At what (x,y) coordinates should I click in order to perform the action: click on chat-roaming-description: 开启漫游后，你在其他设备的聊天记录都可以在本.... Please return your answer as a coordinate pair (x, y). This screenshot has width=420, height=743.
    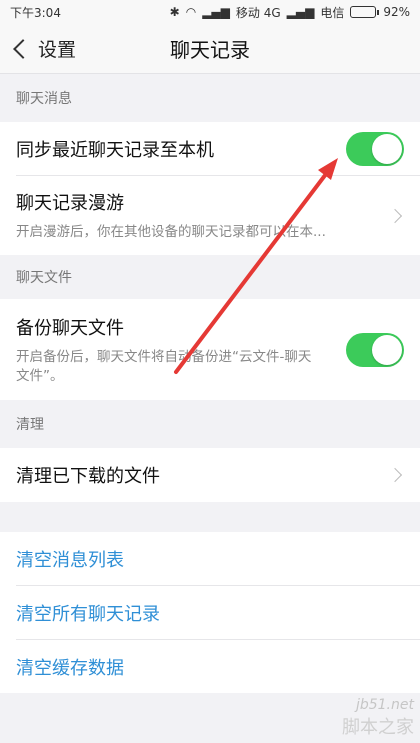
    Looking at the image, I should click on (171, 232).